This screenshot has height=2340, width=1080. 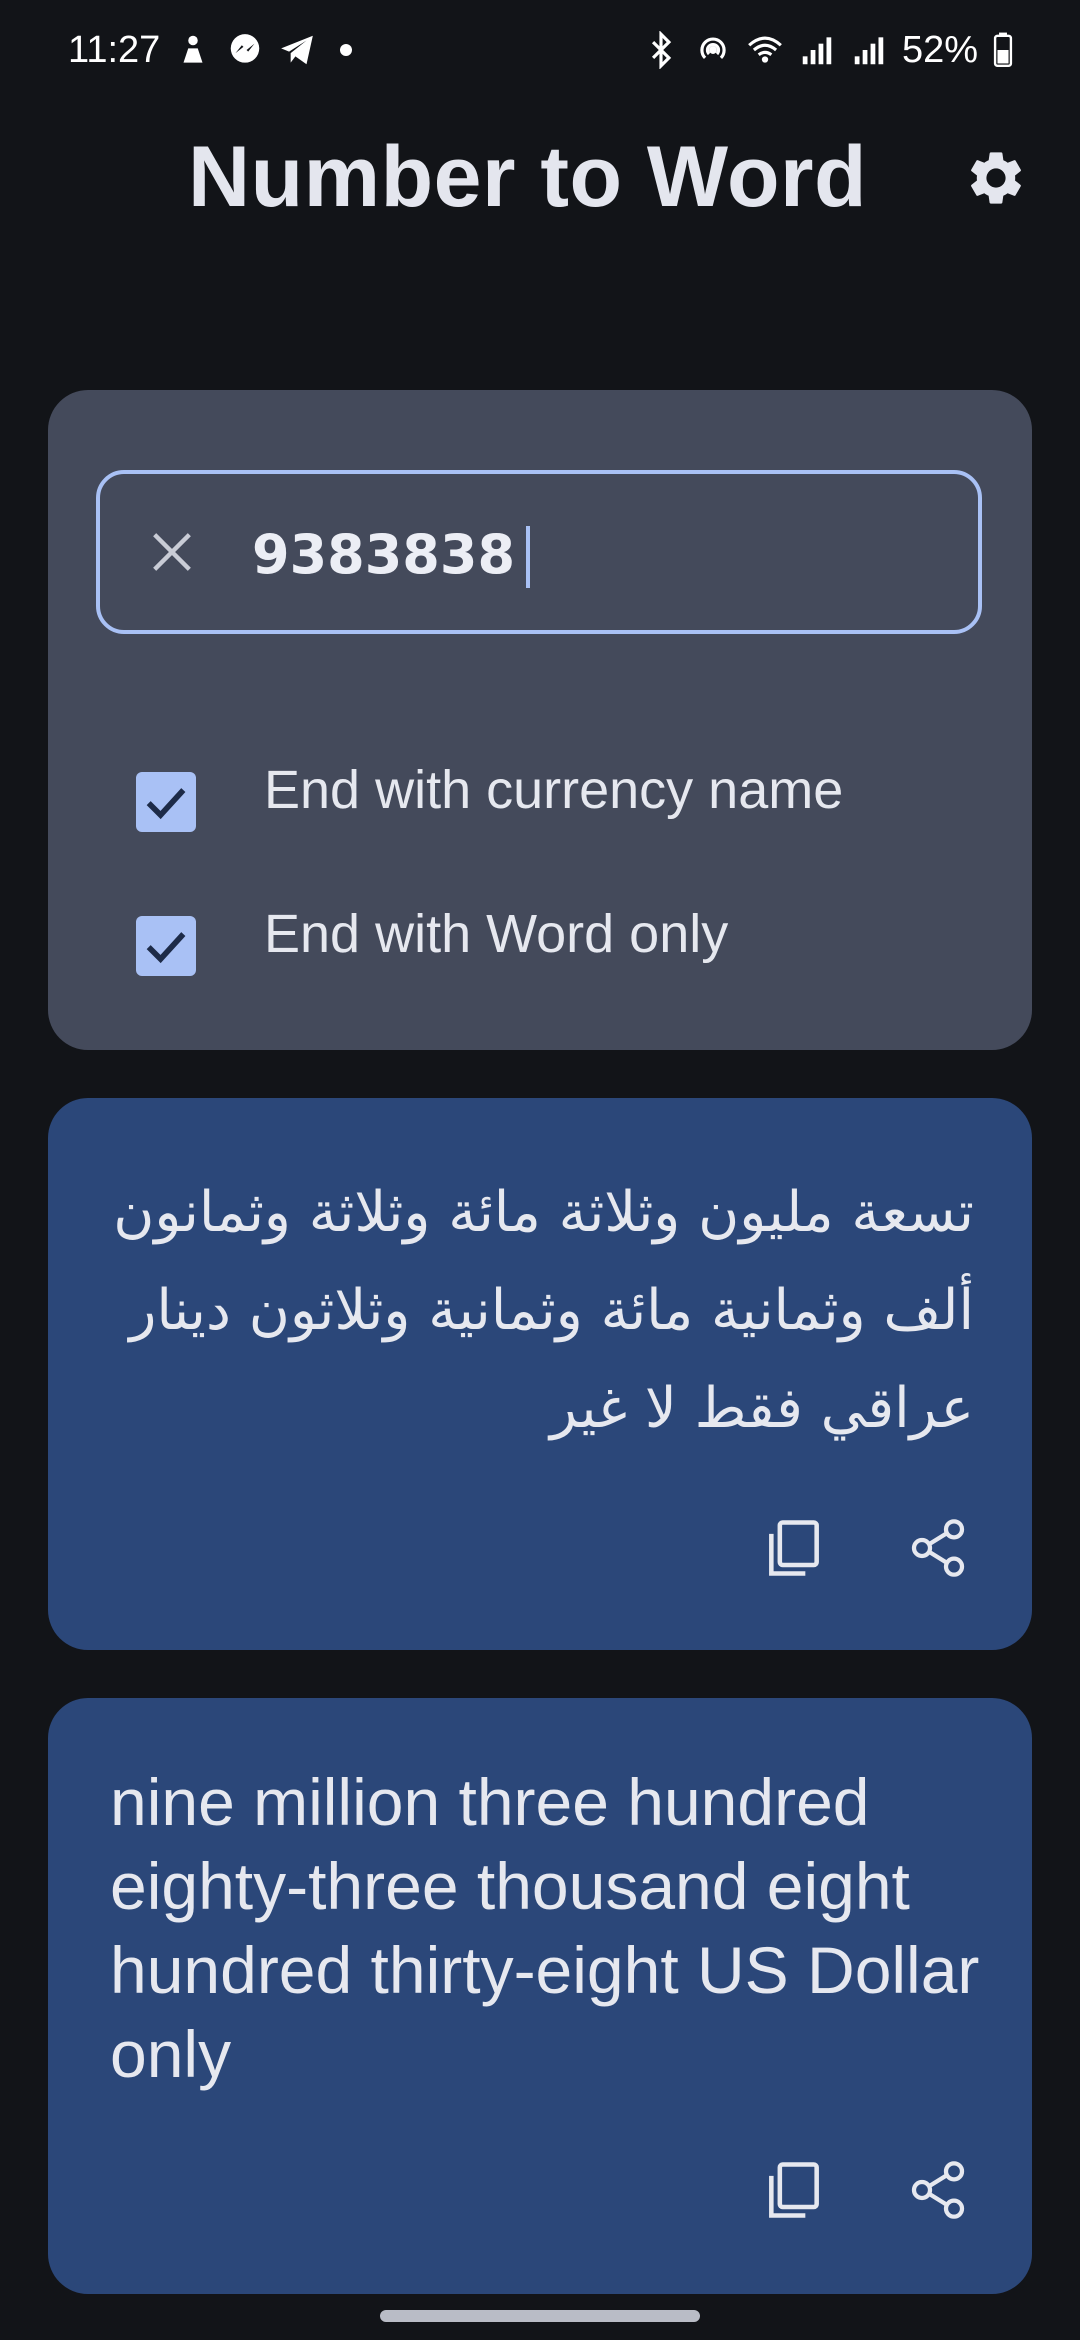 I want to click on battery-icon, so click(x=1003, y=50).